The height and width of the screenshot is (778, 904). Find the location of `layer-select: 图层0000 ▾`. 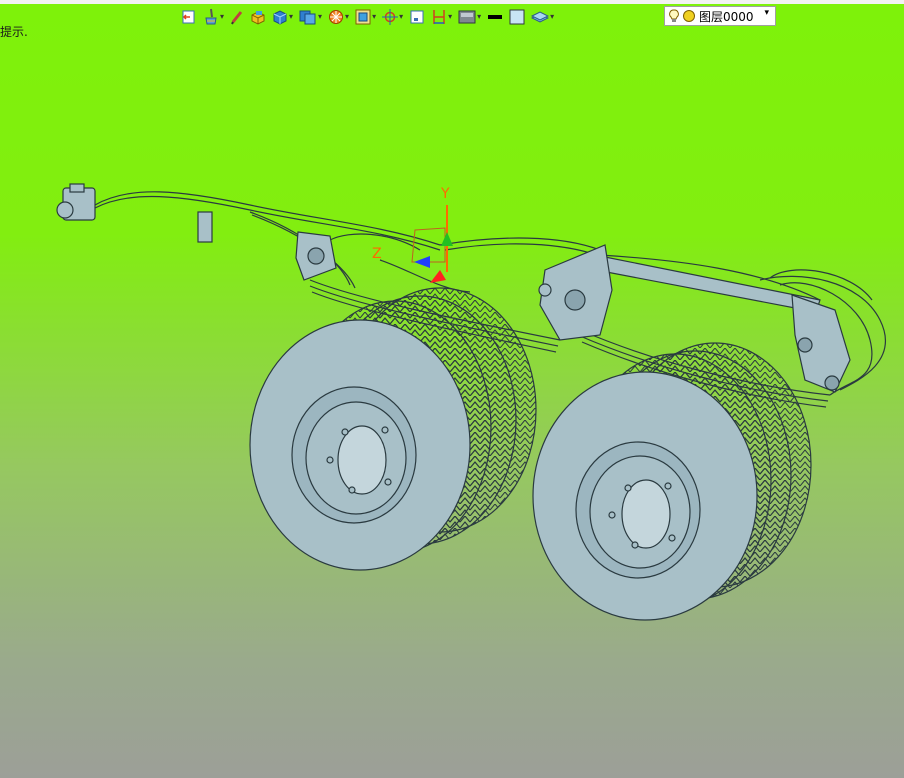

layer-select: 图层0000 ▾ is located at coordinates (720, 16).